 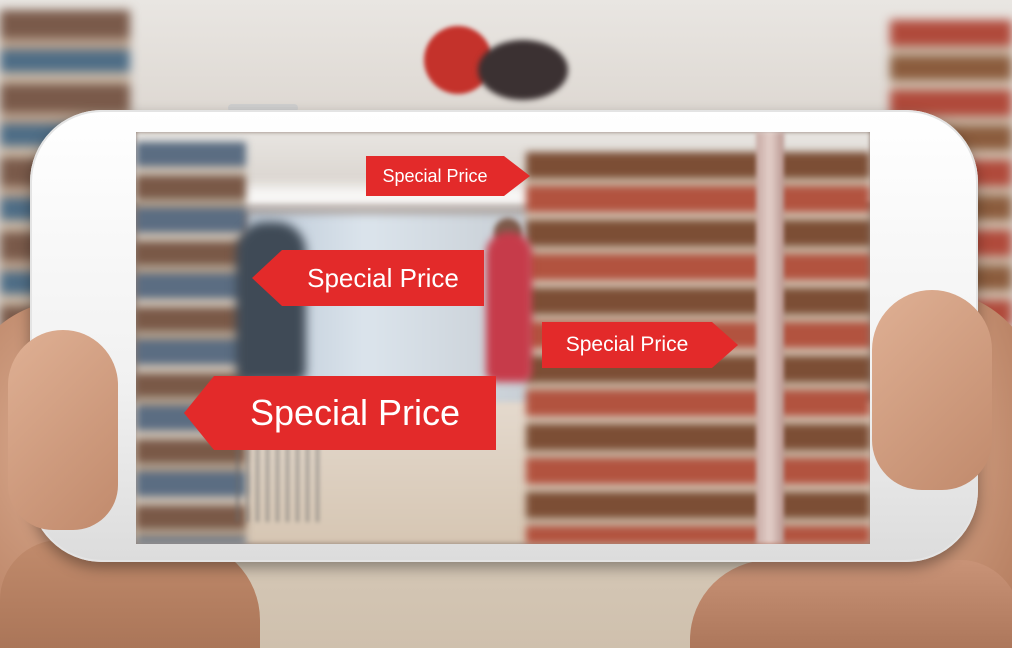 What do you see at coordinates (851, 604) in the screenshot?
I see `right-hand-palm` at bounding box center [851, 604].